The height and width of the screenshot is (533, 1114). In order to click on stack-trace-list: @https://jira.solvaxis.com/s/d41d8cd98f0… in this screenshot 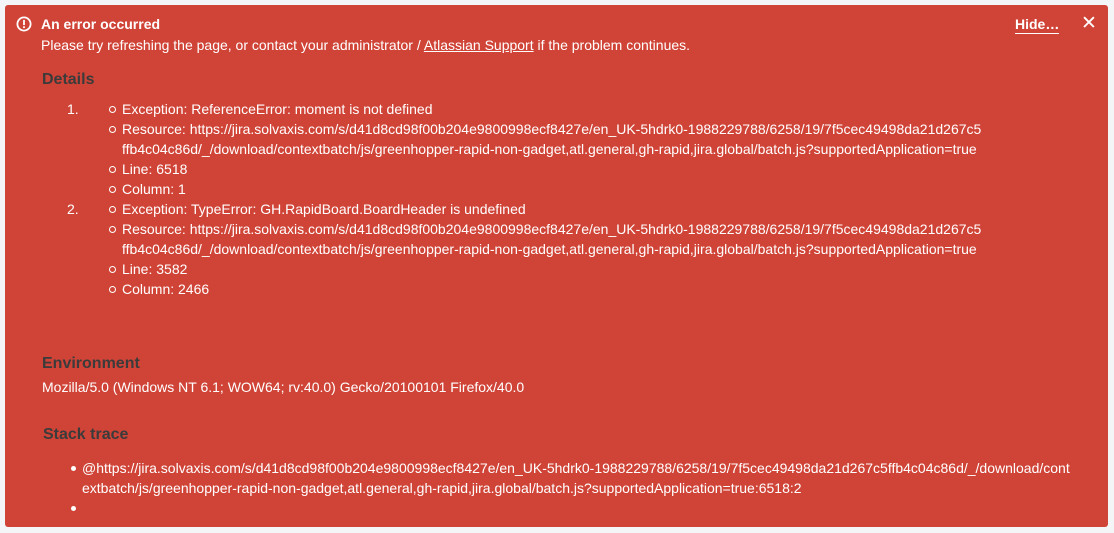, I will do `click(571, 488)`.